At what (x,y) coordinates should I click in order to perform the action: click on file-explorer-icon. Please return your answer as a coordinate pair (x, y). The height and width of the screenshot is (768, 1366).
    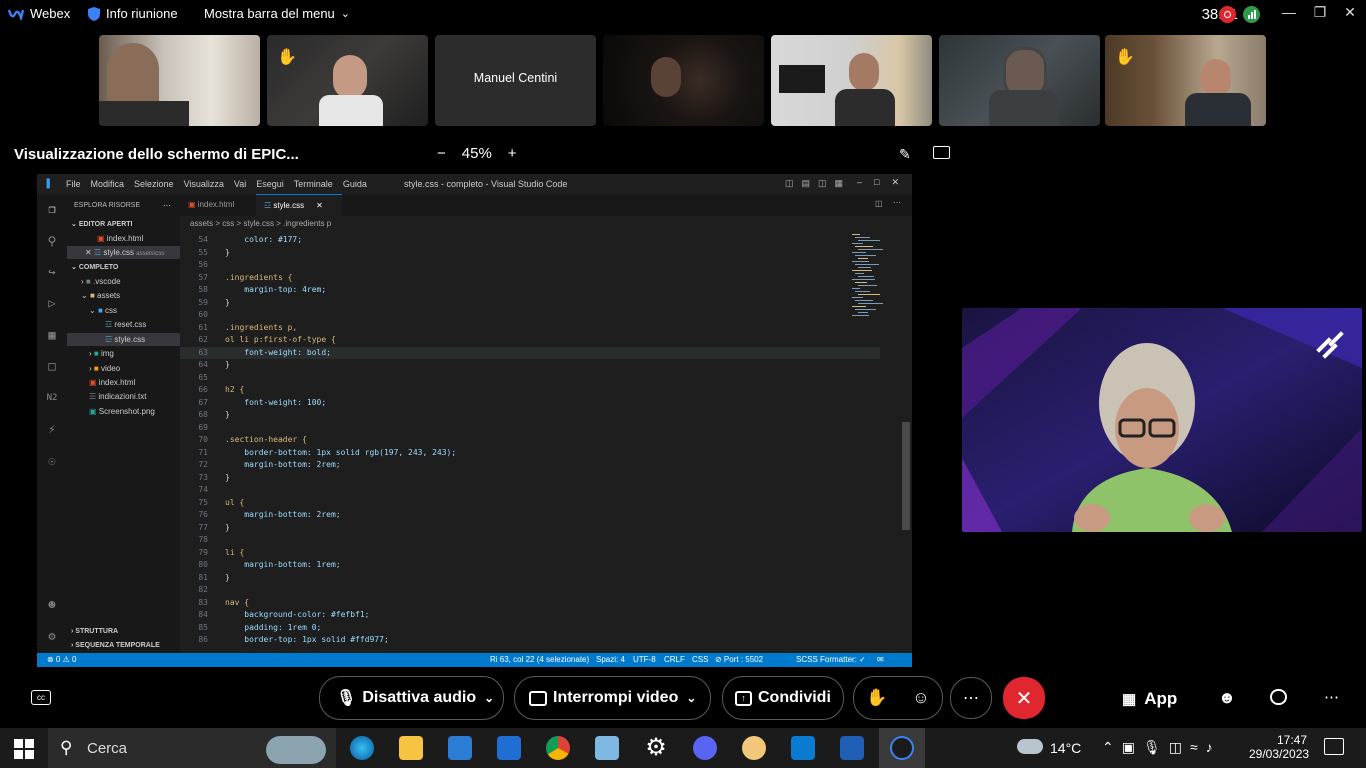
    Looking at the image, I should click on (411, 748).